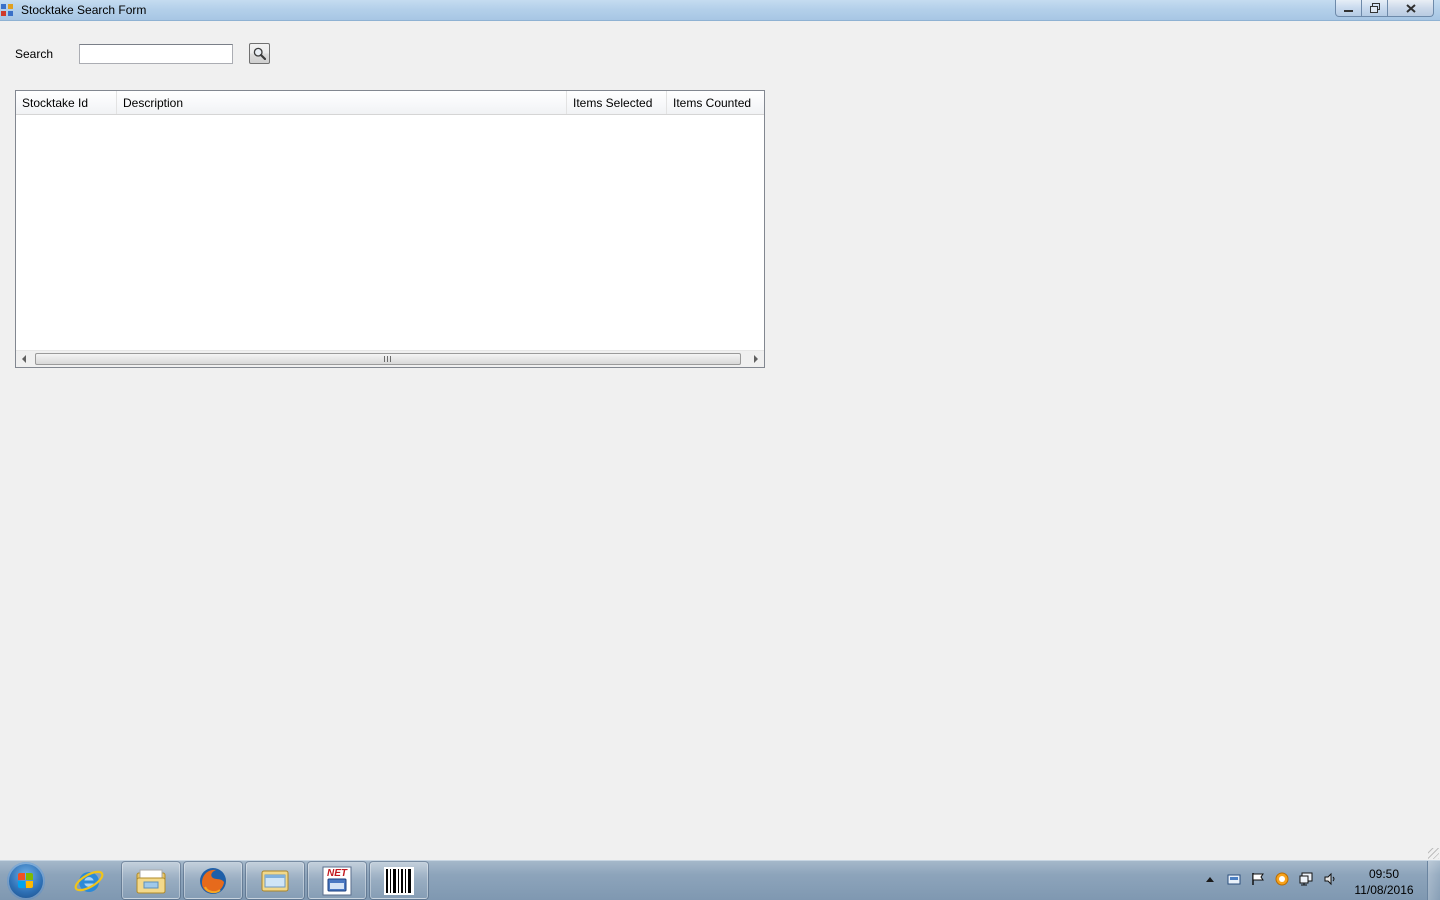 This screenshot has width=1440, height=900. What do you see at coordinates (84, 10) in the screenshot?
I see `window-title: Stocktake Search Form` at bounding box center [84, 10].